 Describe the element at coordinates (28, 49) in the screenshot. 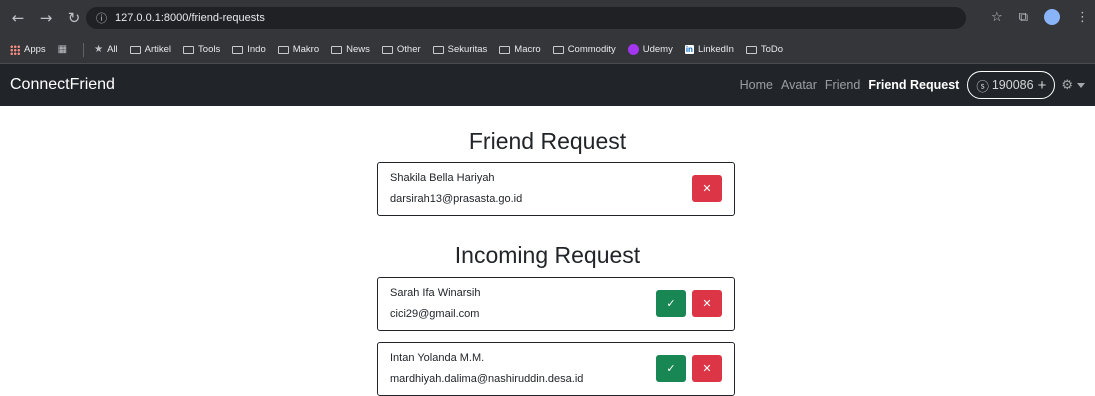

I see `bookmark-apps: Apps` at that location.